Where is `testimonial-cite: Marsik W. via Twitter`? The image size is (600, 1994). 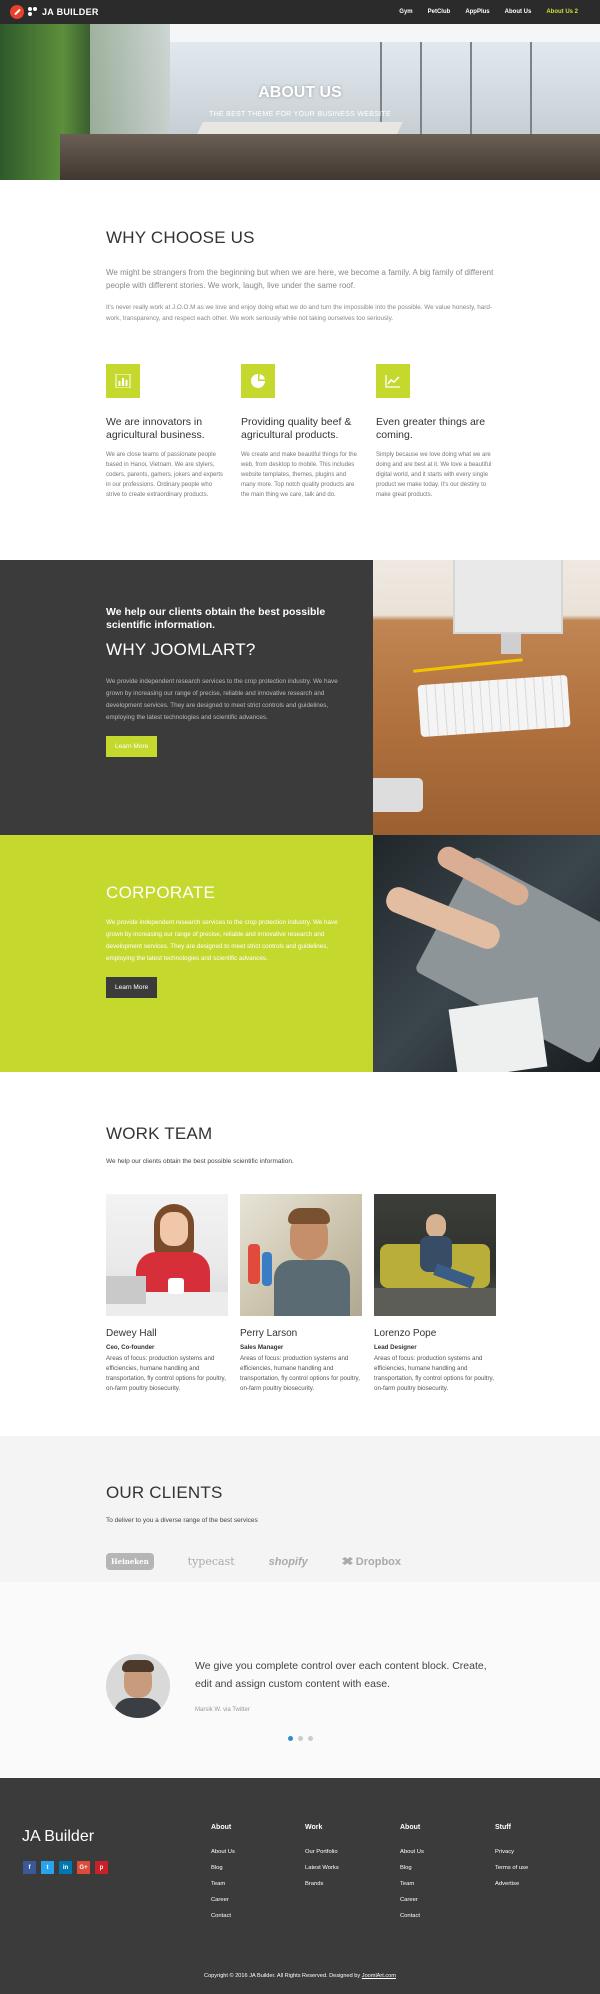 testimonial-cite: Marsik W. via Twitter is located at coordinates (222, 1710).